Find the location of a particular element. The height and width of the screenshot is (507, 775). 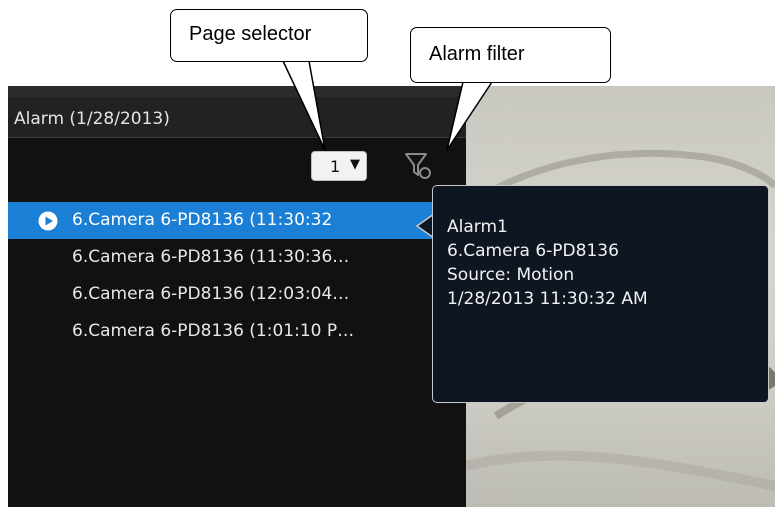

alarm-filter-callout: Alarm filter is located at coordinates (510, 55).